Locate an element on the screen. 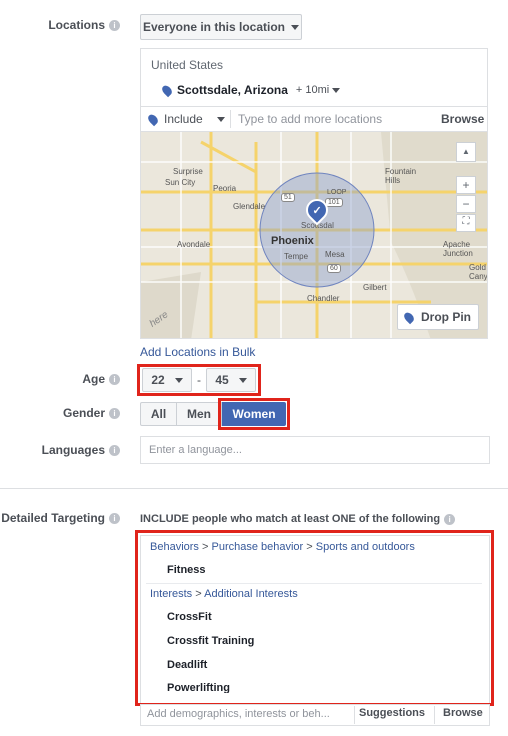 Image resolution: width=508 pixels, height=736 pixels. browse-targeting-button: Browse is located at coordinates (463, 713).